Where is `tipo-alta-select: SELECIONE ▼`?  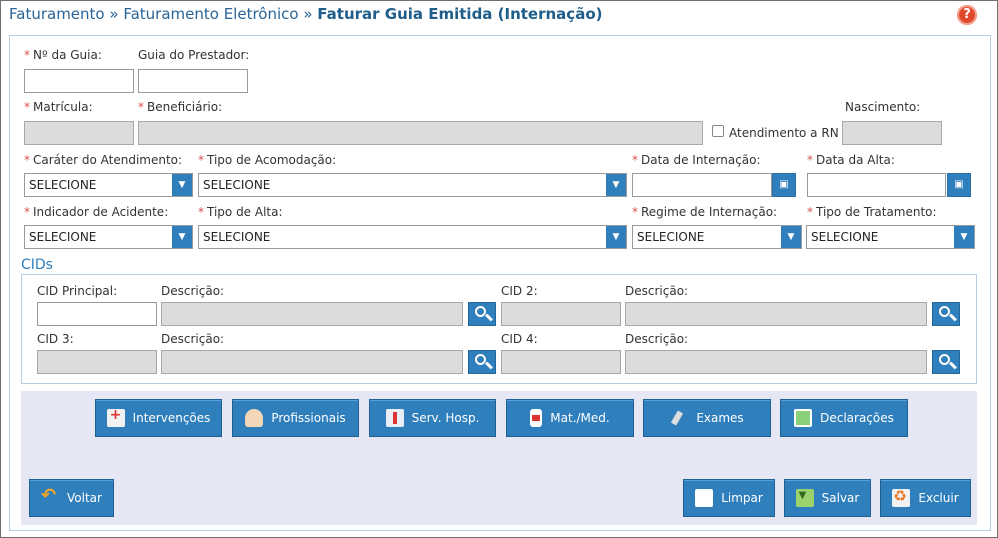
tipo-alta-select: SELECIONE ▼ is located at coordinates (412, 237).